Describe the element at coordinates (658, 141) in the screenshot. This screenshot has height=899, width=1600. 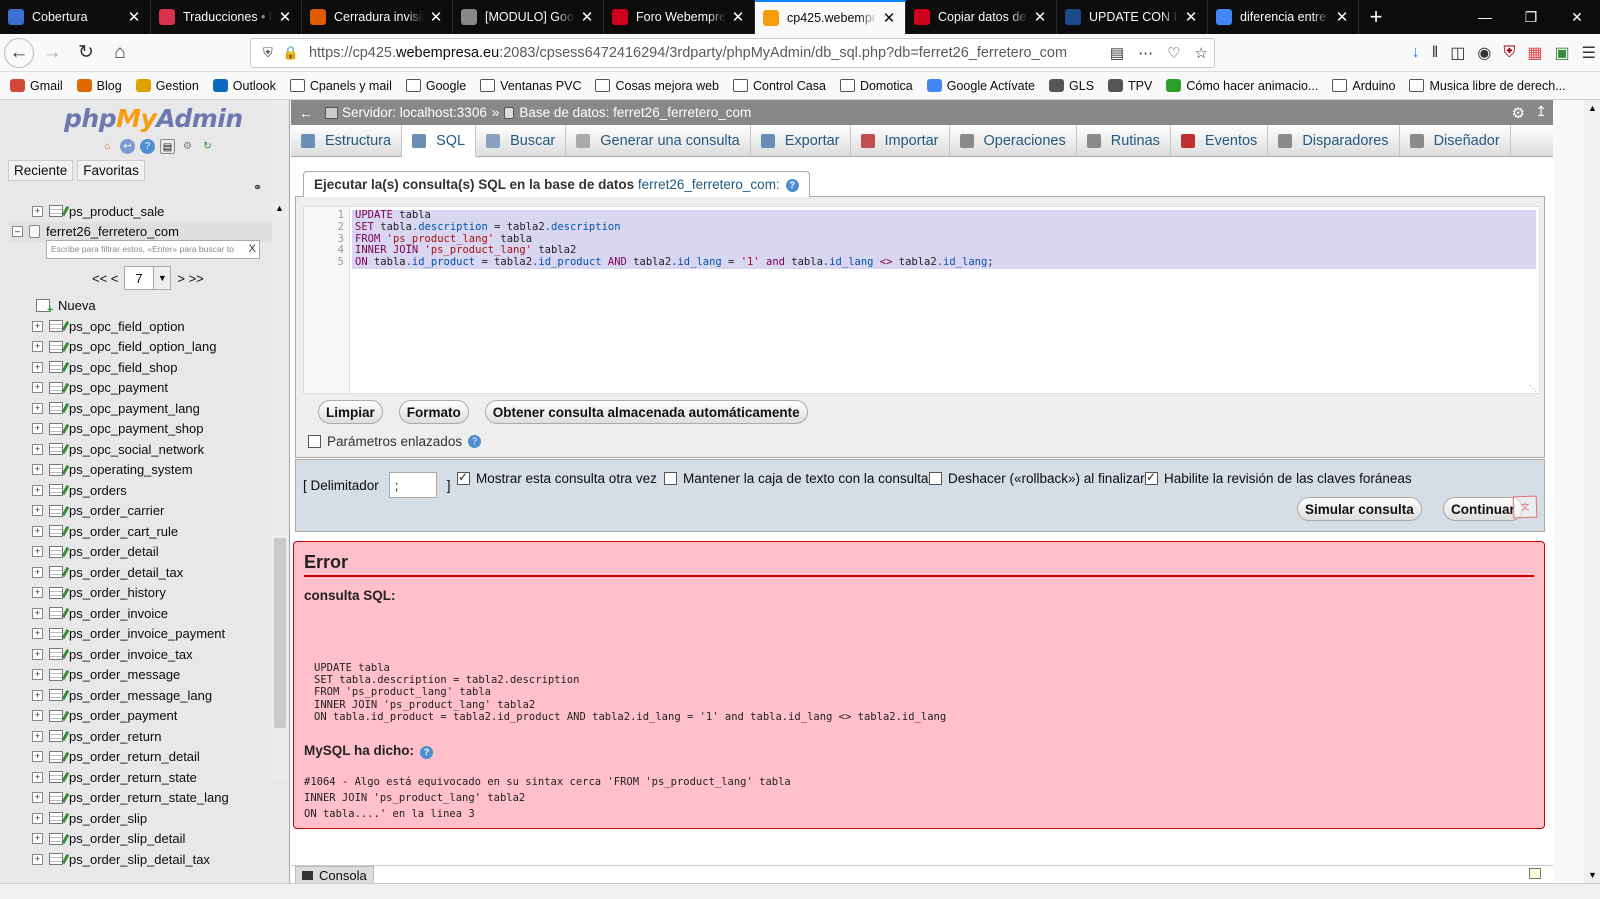
I see `tab-query: Generar una consulta` at that location.